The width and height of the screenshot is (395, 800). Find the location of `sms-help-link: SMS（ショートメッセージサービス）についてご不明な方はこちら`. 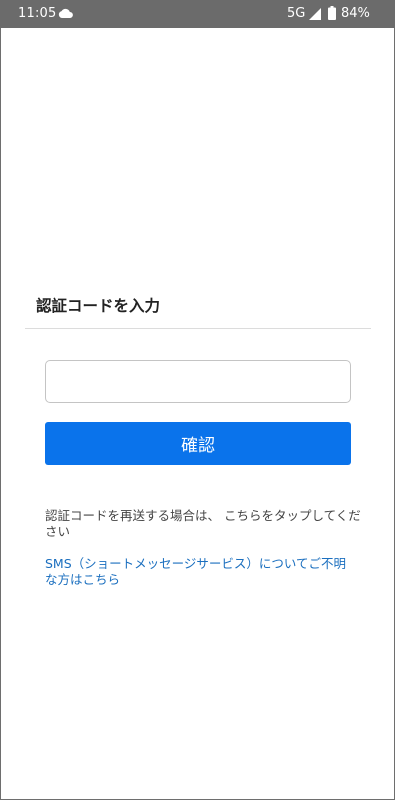

sms-help-link: SMS（ショートメッセージサービス）についてご不明な方はこちら is located at coordinates (200, 572).